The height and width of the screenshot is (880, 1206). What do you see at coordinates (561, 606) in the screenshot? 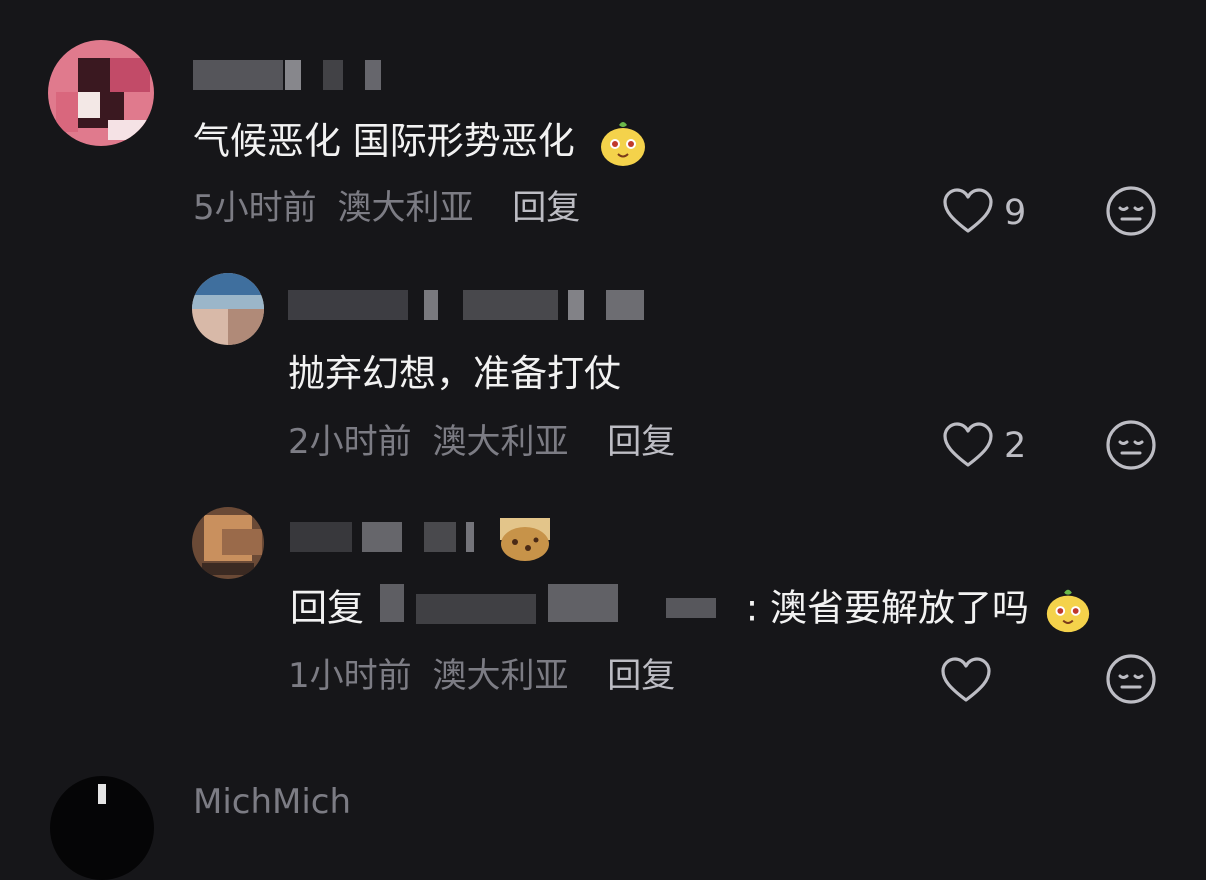
I see `mentioned-username-redacted` at bounding box center [561, 606].